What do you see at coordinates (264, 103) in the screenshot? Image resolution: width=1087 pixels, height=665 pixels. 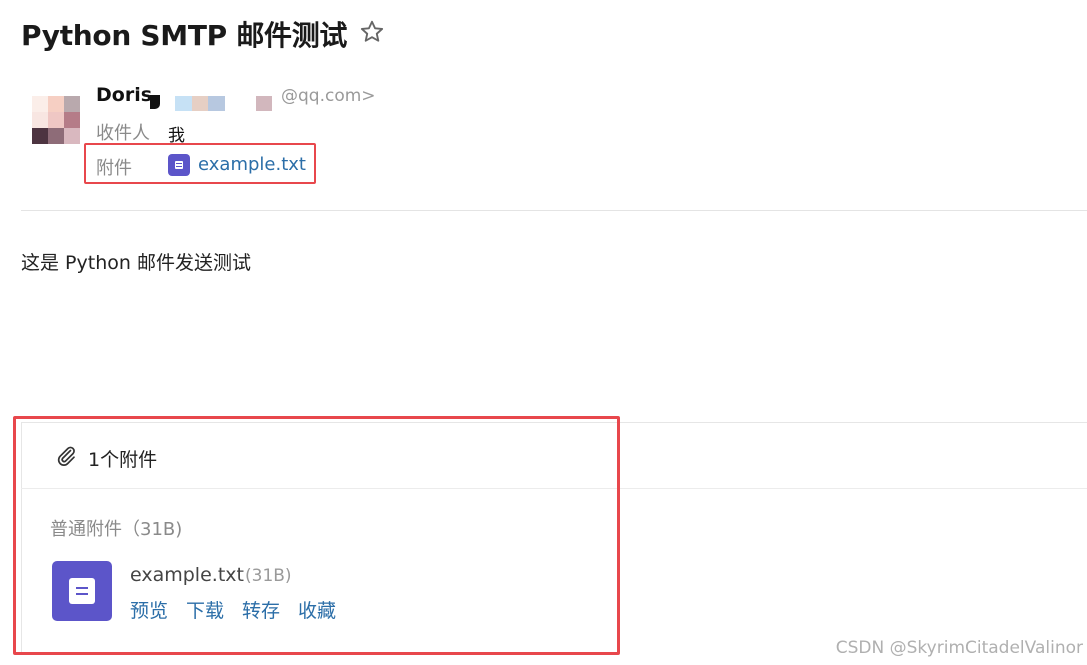 I see `redacted-email-part` at bounding box center [264, 103].